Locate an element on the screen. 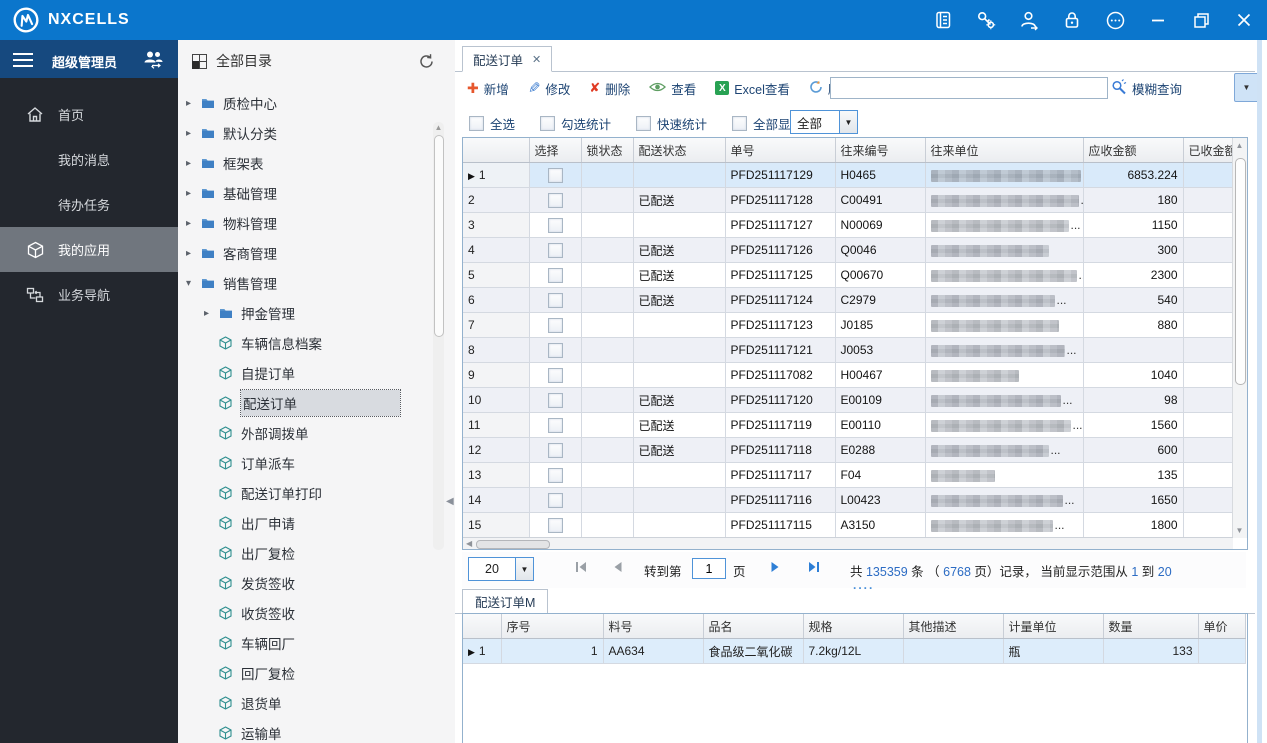 The width and height of the screenshot is (1267, 743). tree-item: 配送订单 is located at coordinates (304, 403).